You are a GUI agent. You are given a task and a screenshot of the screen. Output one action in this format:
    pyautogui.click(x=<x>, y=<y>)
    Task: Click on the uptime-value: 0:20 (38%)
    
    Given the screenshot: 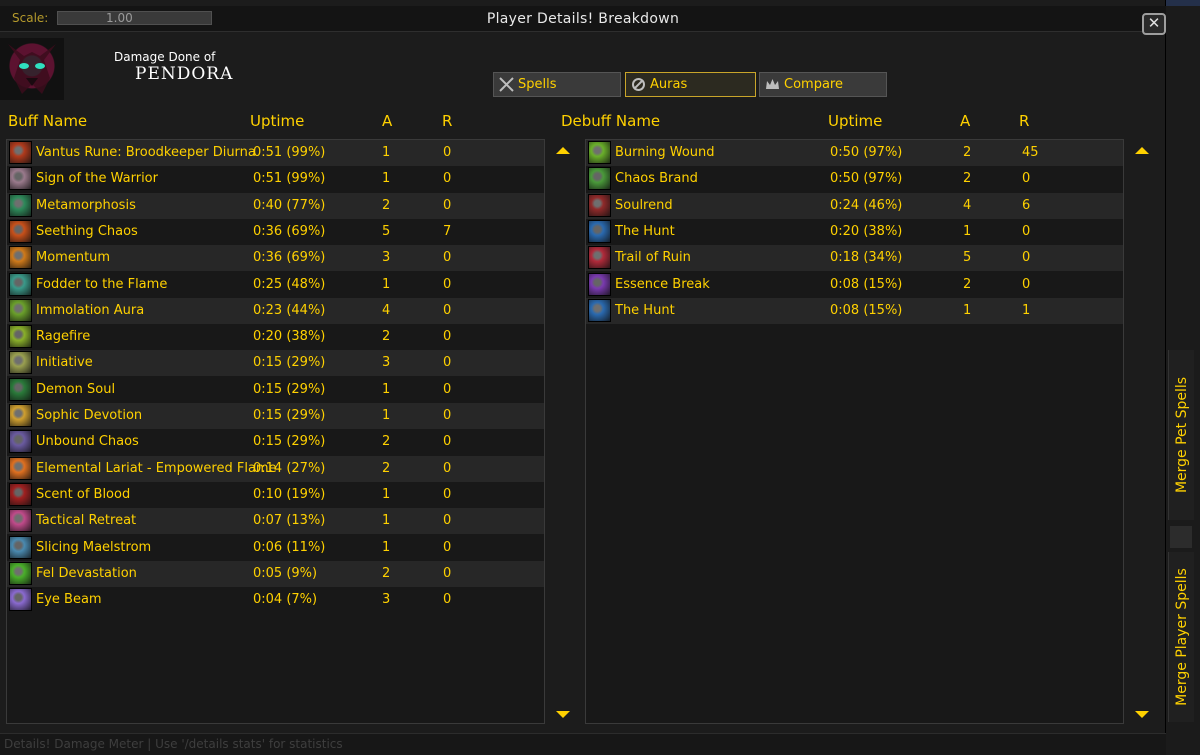 What is the action you would take?
    pyautogui.click(x=289, y=337)
    